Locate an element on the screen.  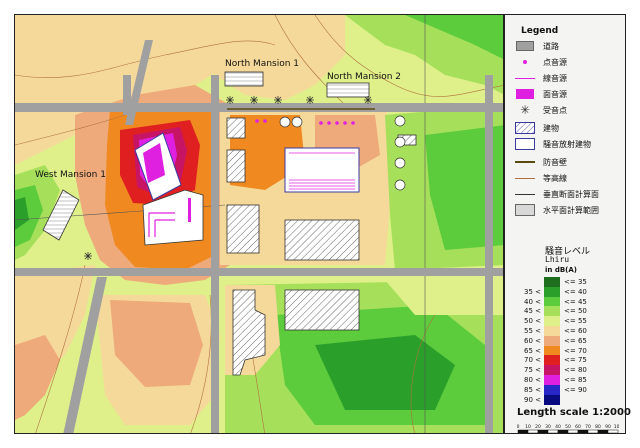
legend-label-line-source: 線音源 is located at coordinates (555, 78).